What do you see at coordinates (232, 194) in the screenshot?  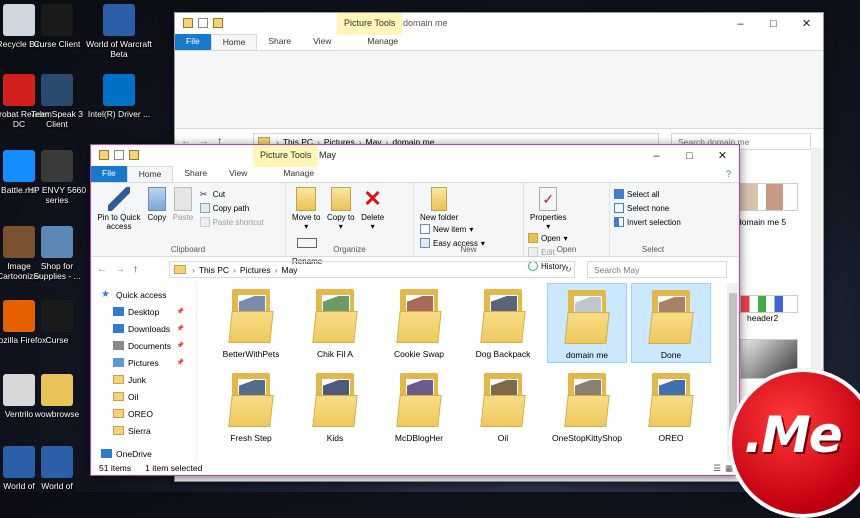 I see `cut-button: ✂ Cut` at bounding box center [232, 194].